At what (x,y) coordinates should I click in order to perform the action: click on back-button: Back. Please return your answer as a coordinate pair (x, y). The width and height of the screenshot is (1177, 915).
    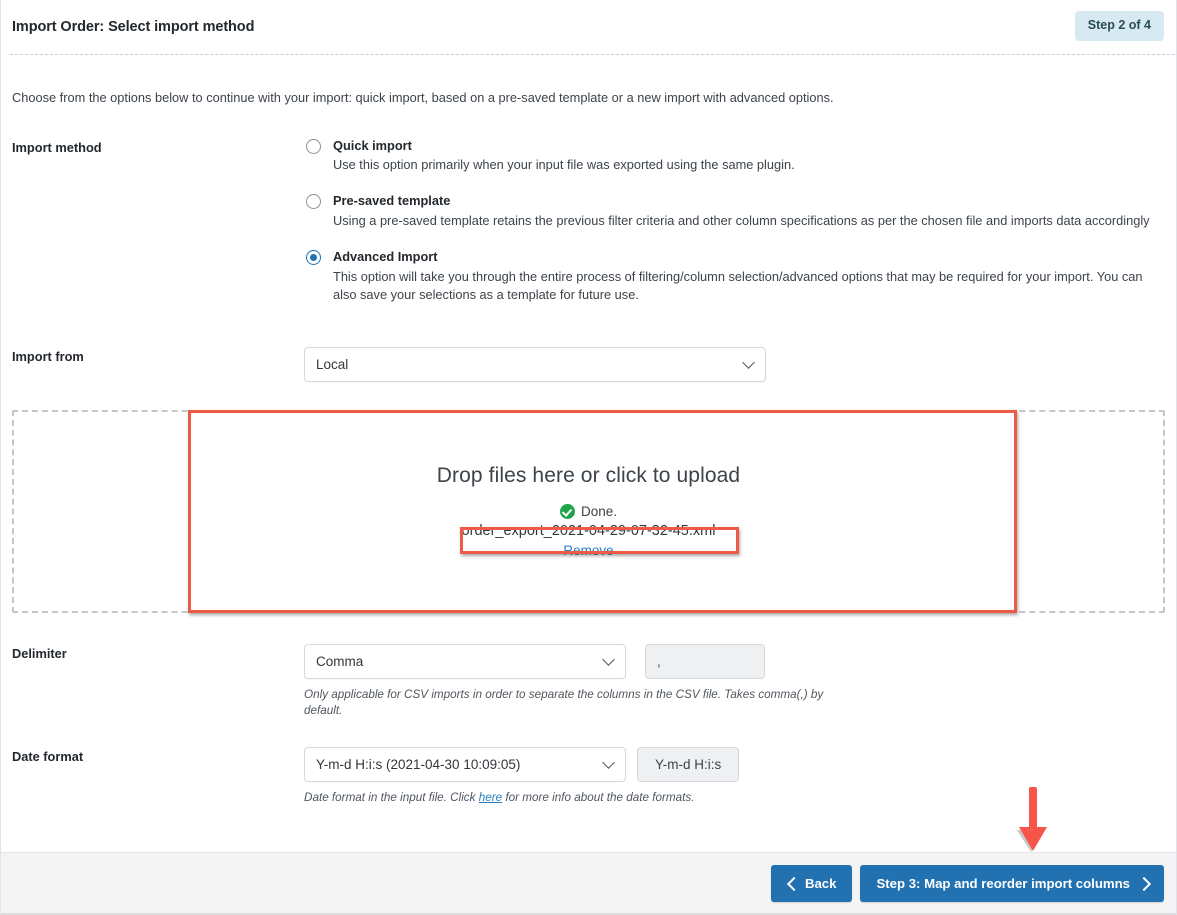
    Looking at the image, I should click on (811, 883).